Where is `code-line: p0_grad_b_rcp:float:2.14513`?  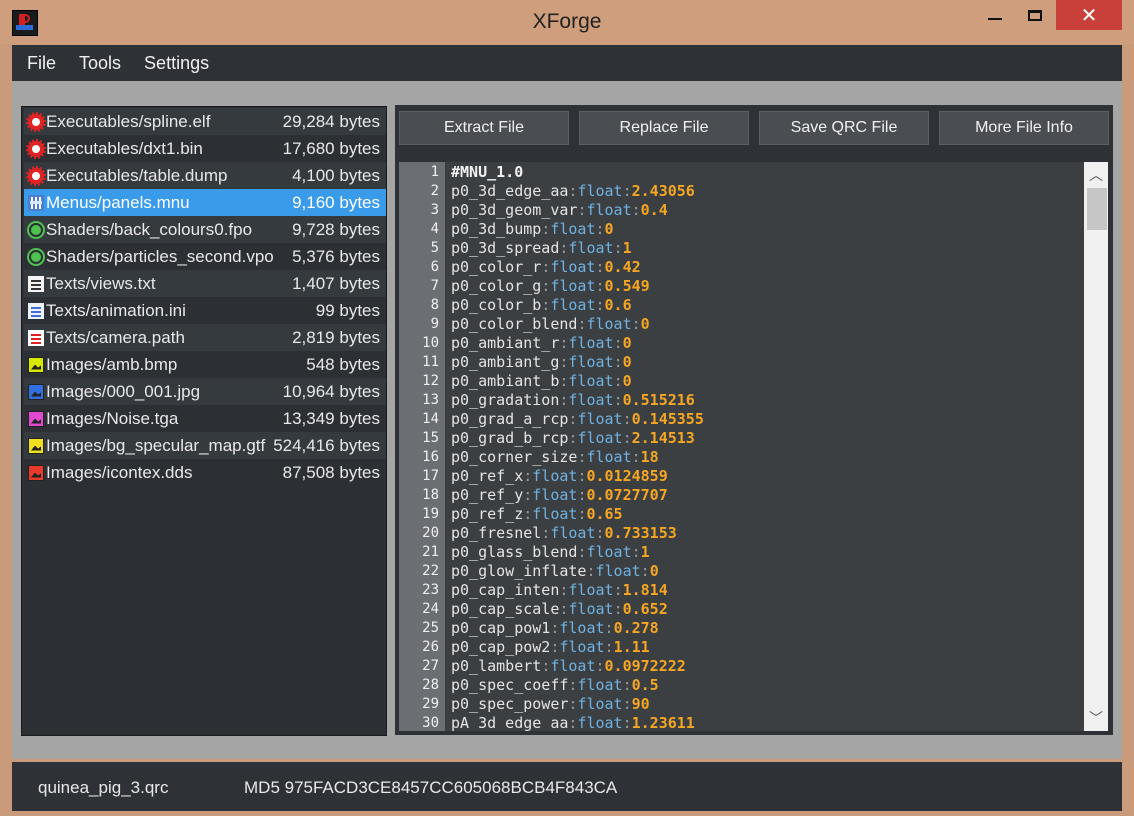 code-line: p0_grad_b_rcp:float:2.14513 is located at coordinates (573, 438).